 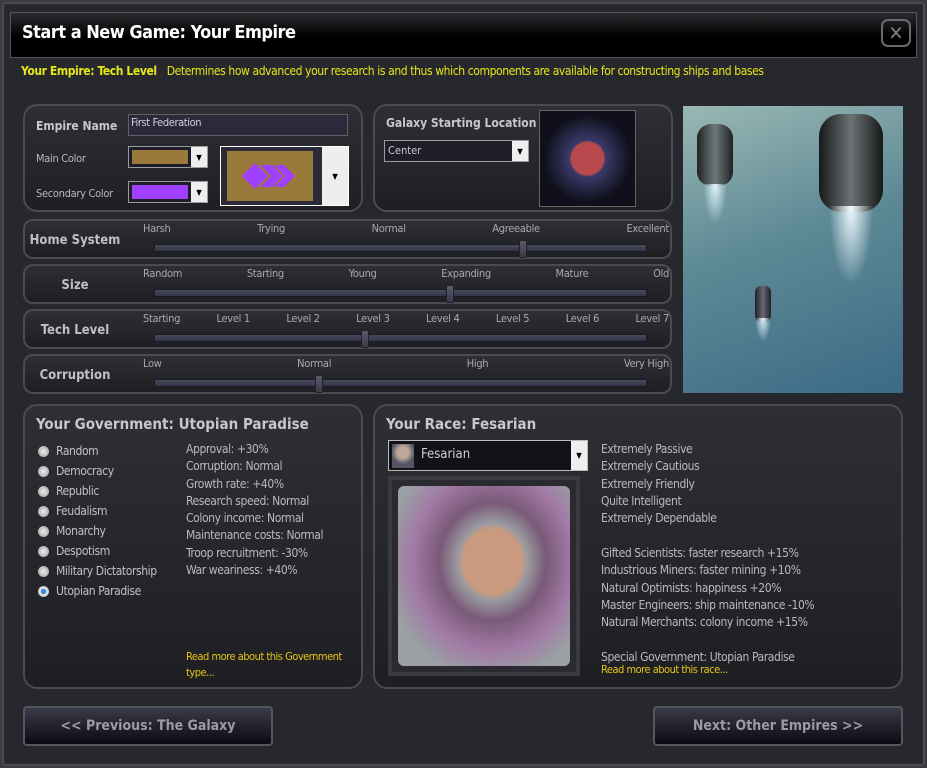 What do you see at coordinates (708, 604) in the screenshot?
I see `race-bonus: Master Engineers: ship maintenance -10%` at bounding box center [708, 604].